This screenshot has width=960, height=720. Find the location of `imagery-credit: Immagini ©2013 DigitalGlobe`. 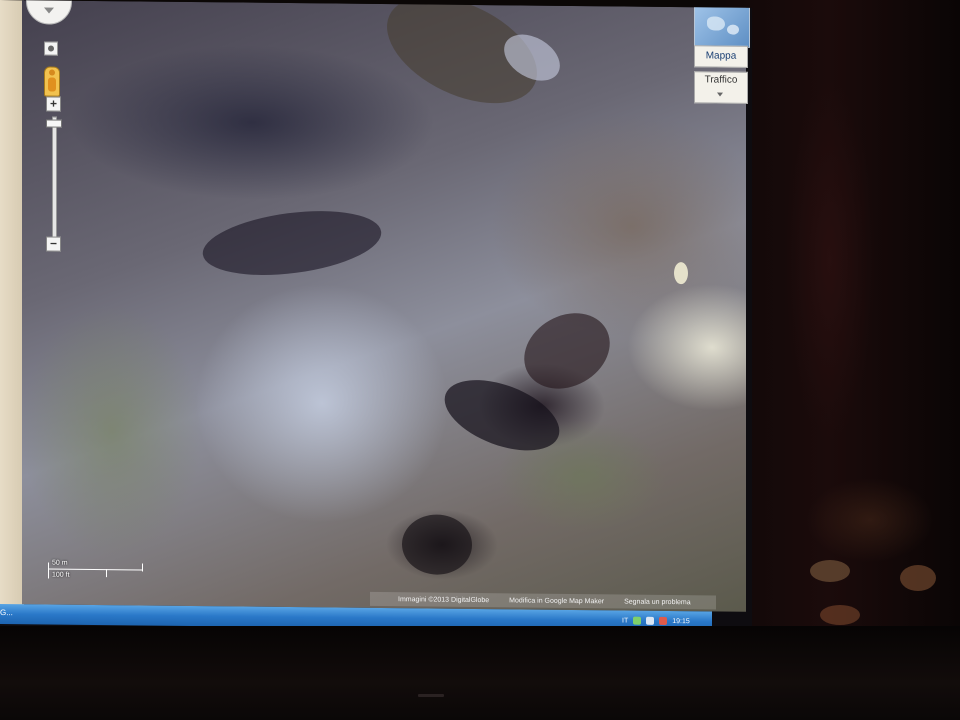

imagery-credit: Immagini ©2013 DigitalGlobe is located at coordinates (444, 599).